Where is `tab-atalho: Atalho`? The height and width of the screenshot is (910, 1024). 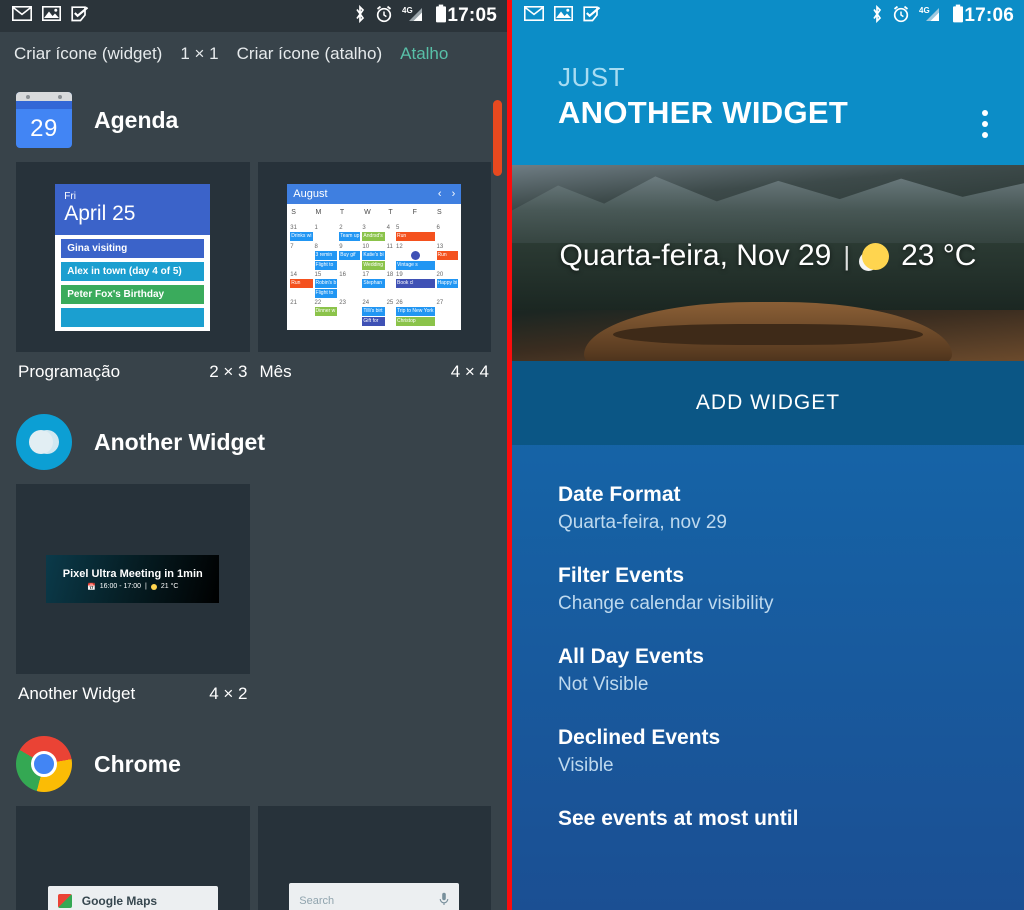
tab-atalho: Atalho is located at coordinates (424, 54).